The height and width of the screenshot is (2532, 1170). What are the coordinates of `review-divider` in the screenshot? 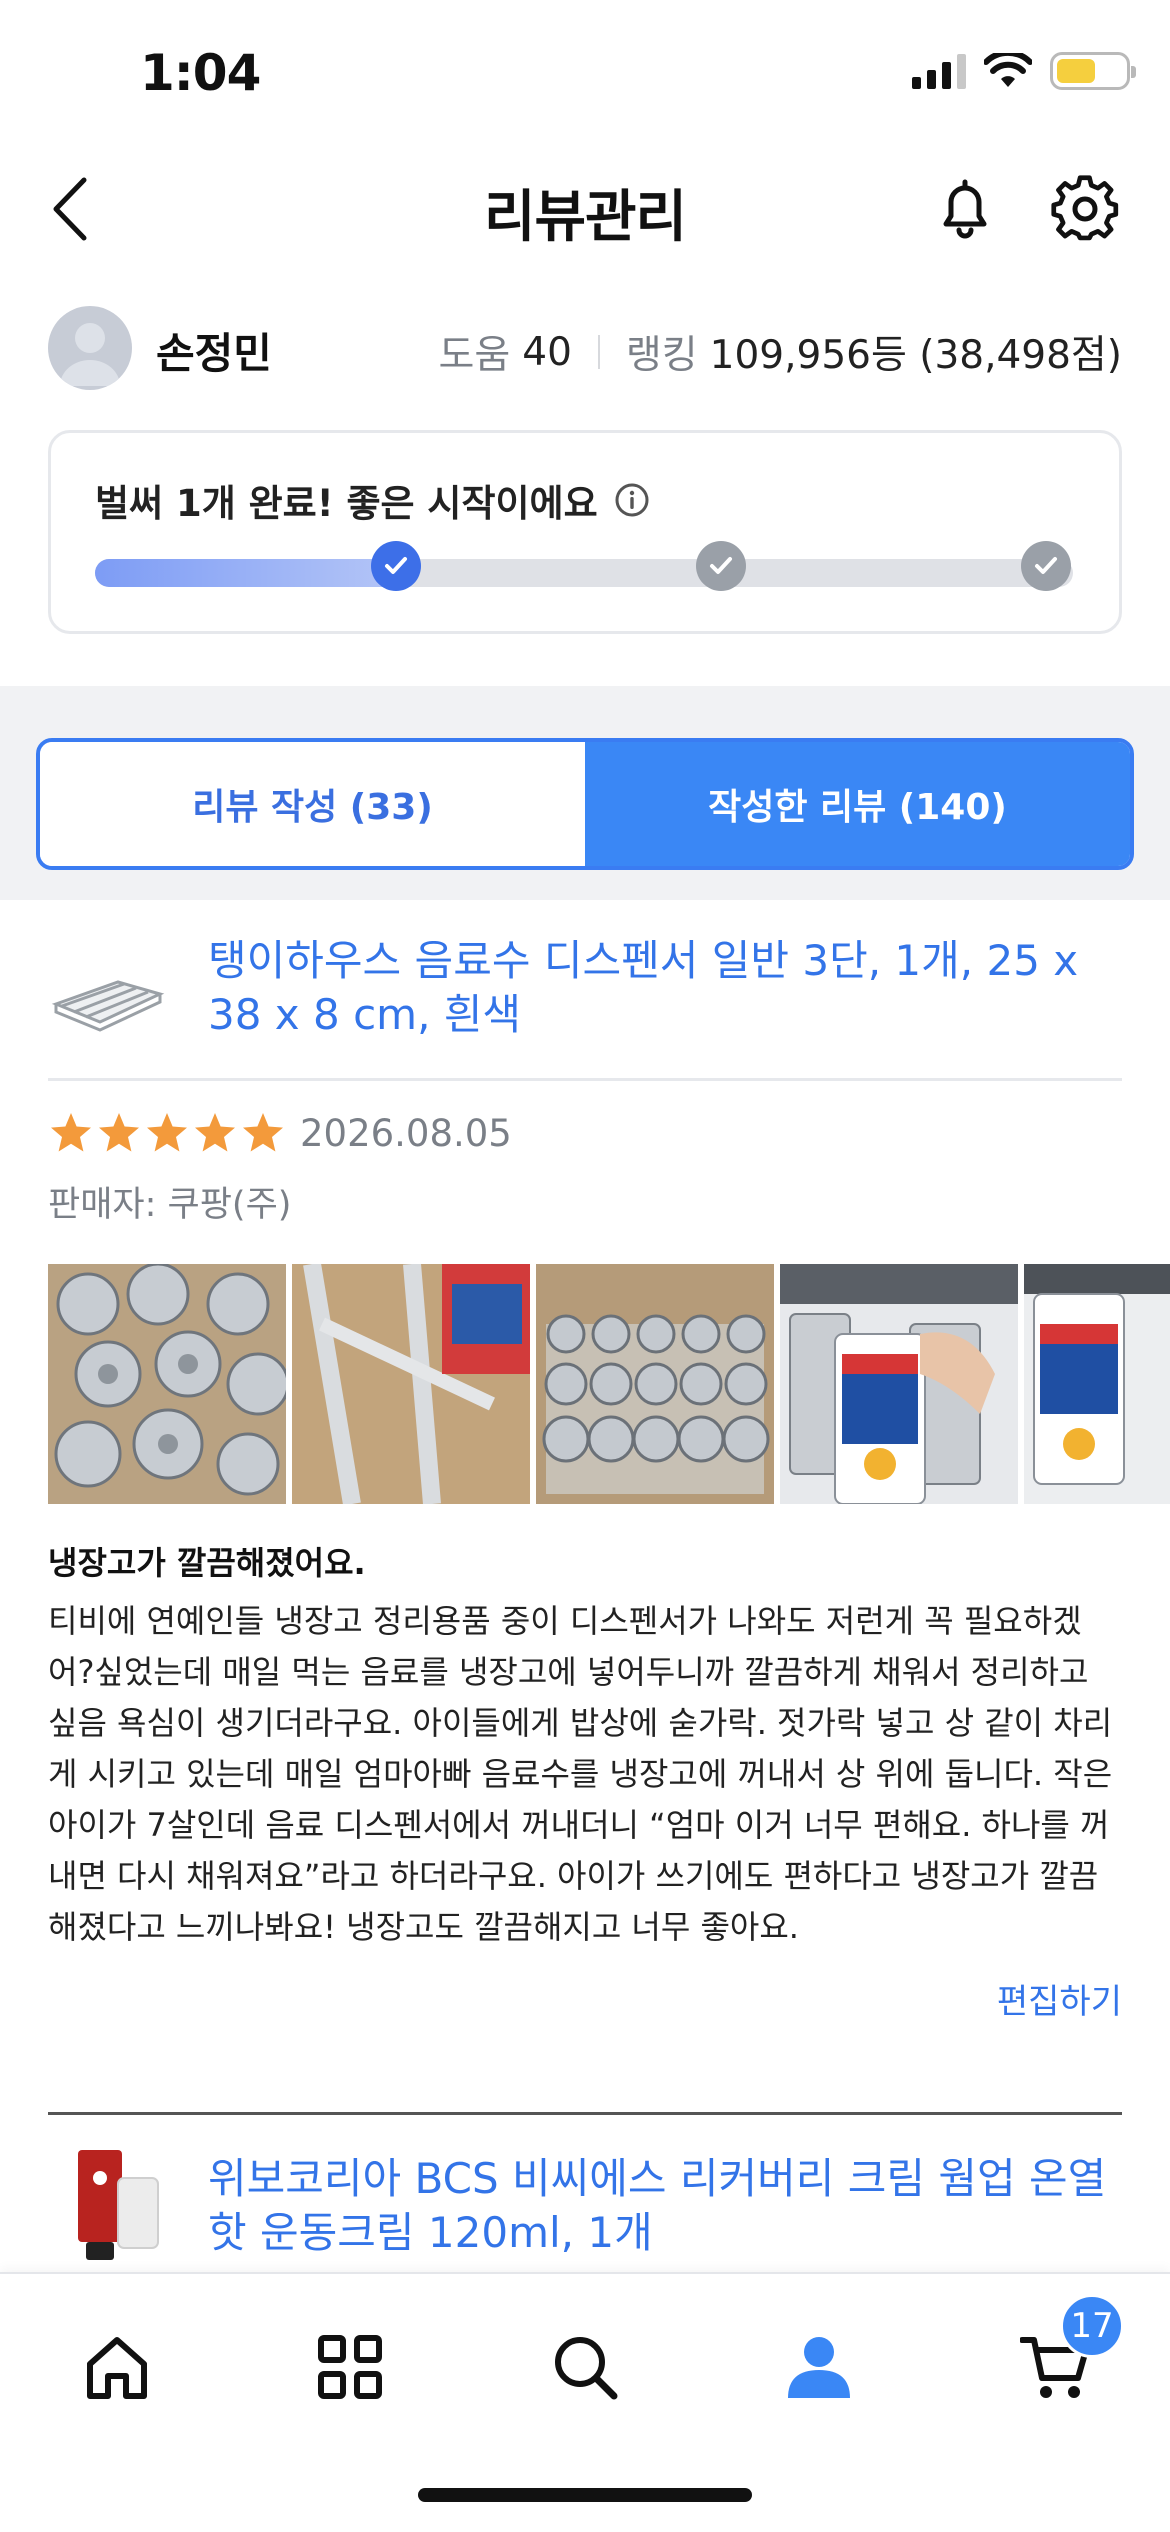 It's located at (585, 2113).